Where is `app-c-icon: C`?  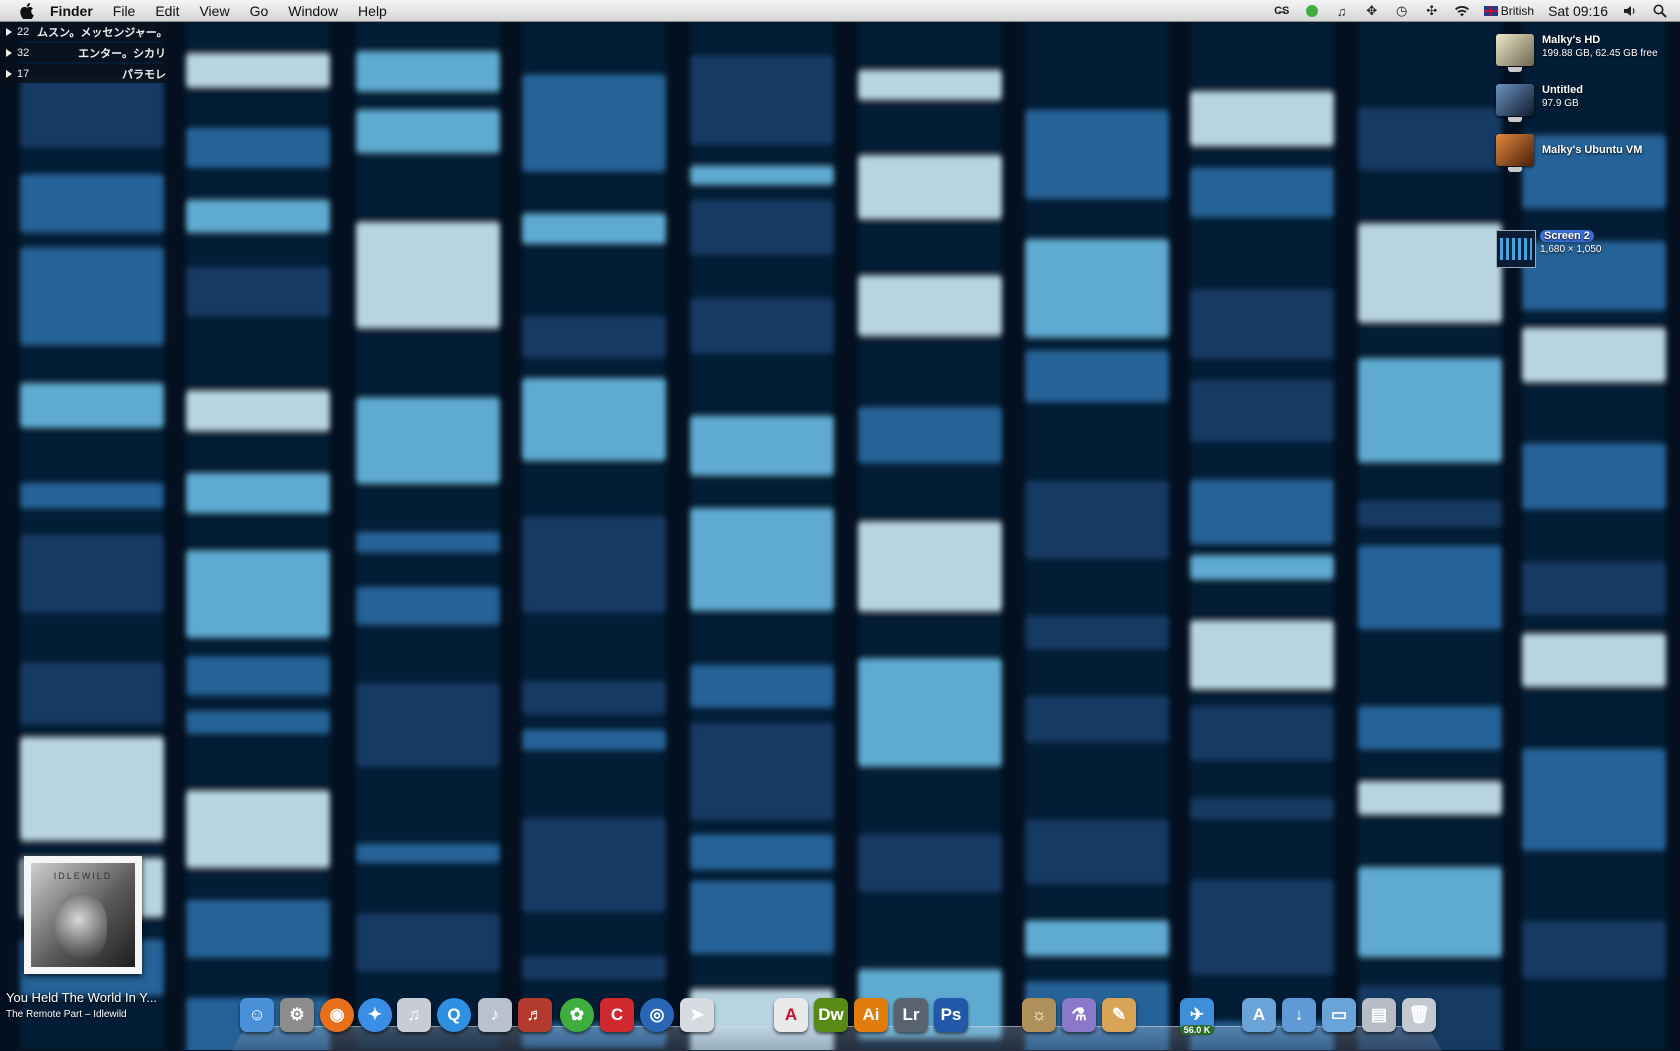 app-c-icon: C is located at coordinates (617, 1015).